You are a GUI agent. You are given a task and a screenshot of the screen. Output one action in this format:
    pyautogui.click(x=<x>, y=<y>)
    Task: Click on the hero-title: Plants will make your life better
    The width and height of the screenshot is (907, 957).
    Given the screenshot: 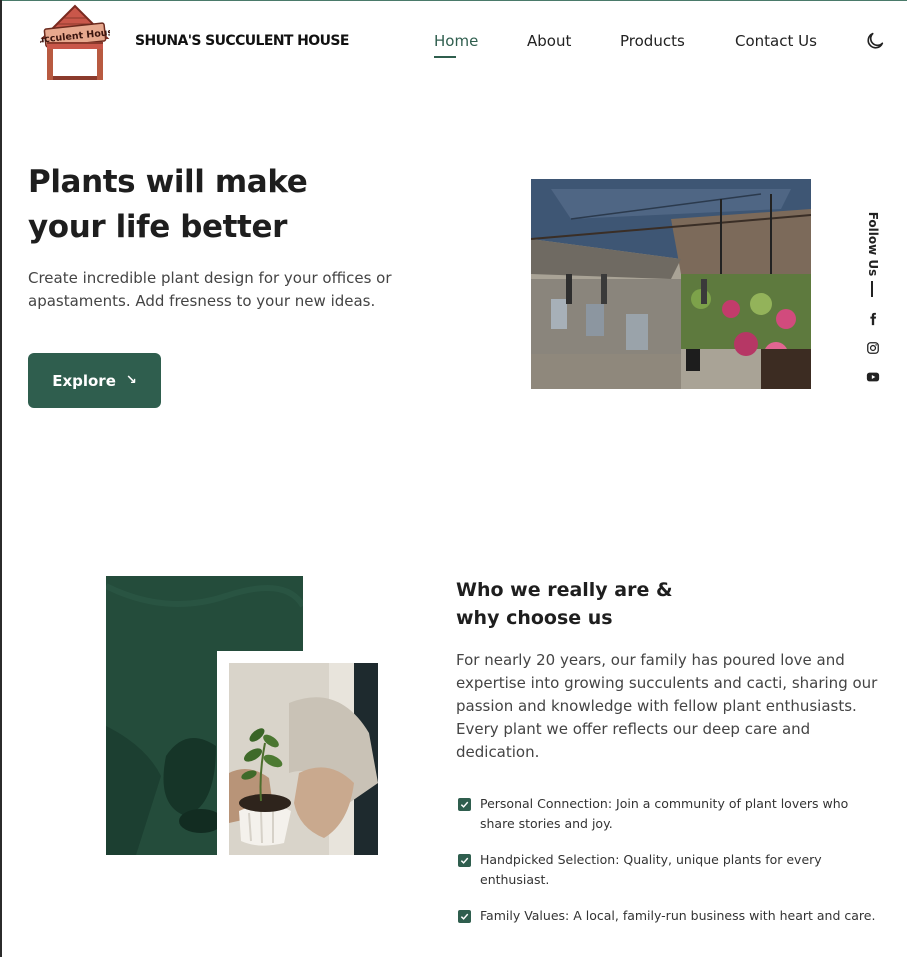 What is the action you would take?
    pyautogui.click(x=188, y=205)
    